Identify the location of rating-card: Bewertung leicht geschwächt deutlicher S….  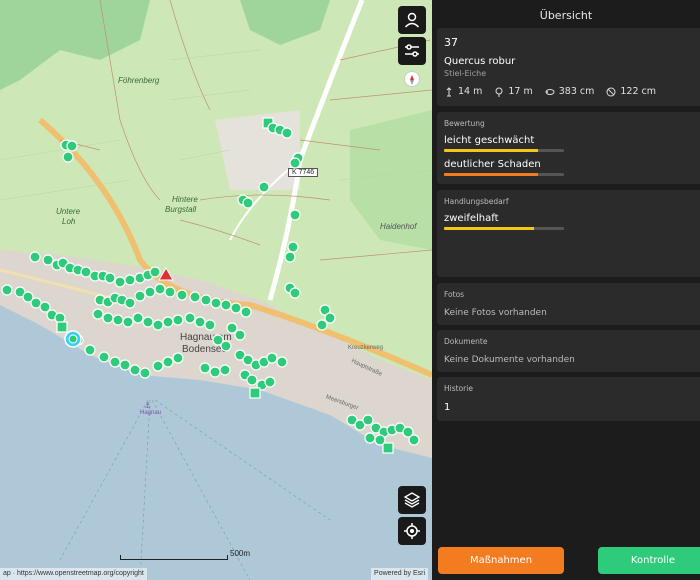
(568, 148).